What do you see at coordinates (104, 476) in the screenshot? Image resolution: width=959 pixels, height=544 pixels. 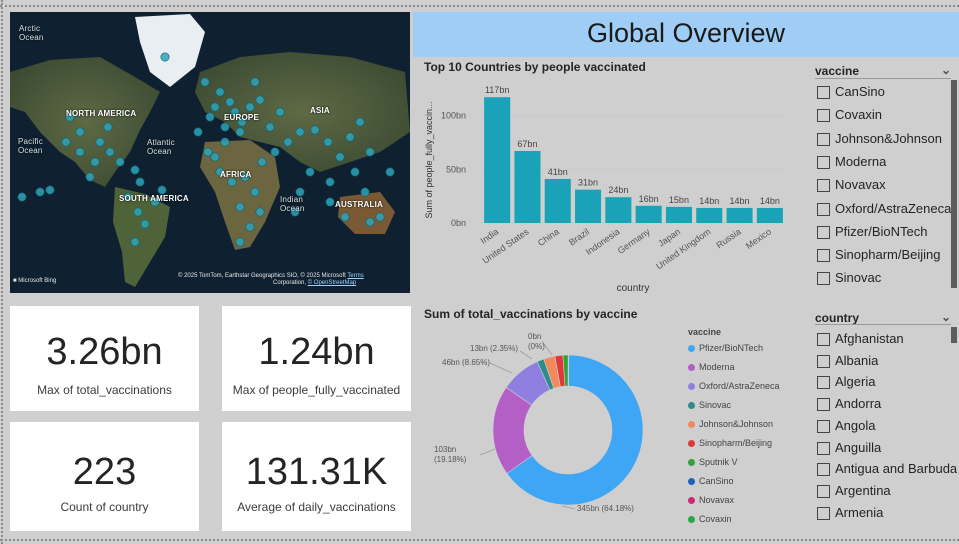 I see `kpi-card-count-country: 223 Count of country` at bounding box center [104, 476].